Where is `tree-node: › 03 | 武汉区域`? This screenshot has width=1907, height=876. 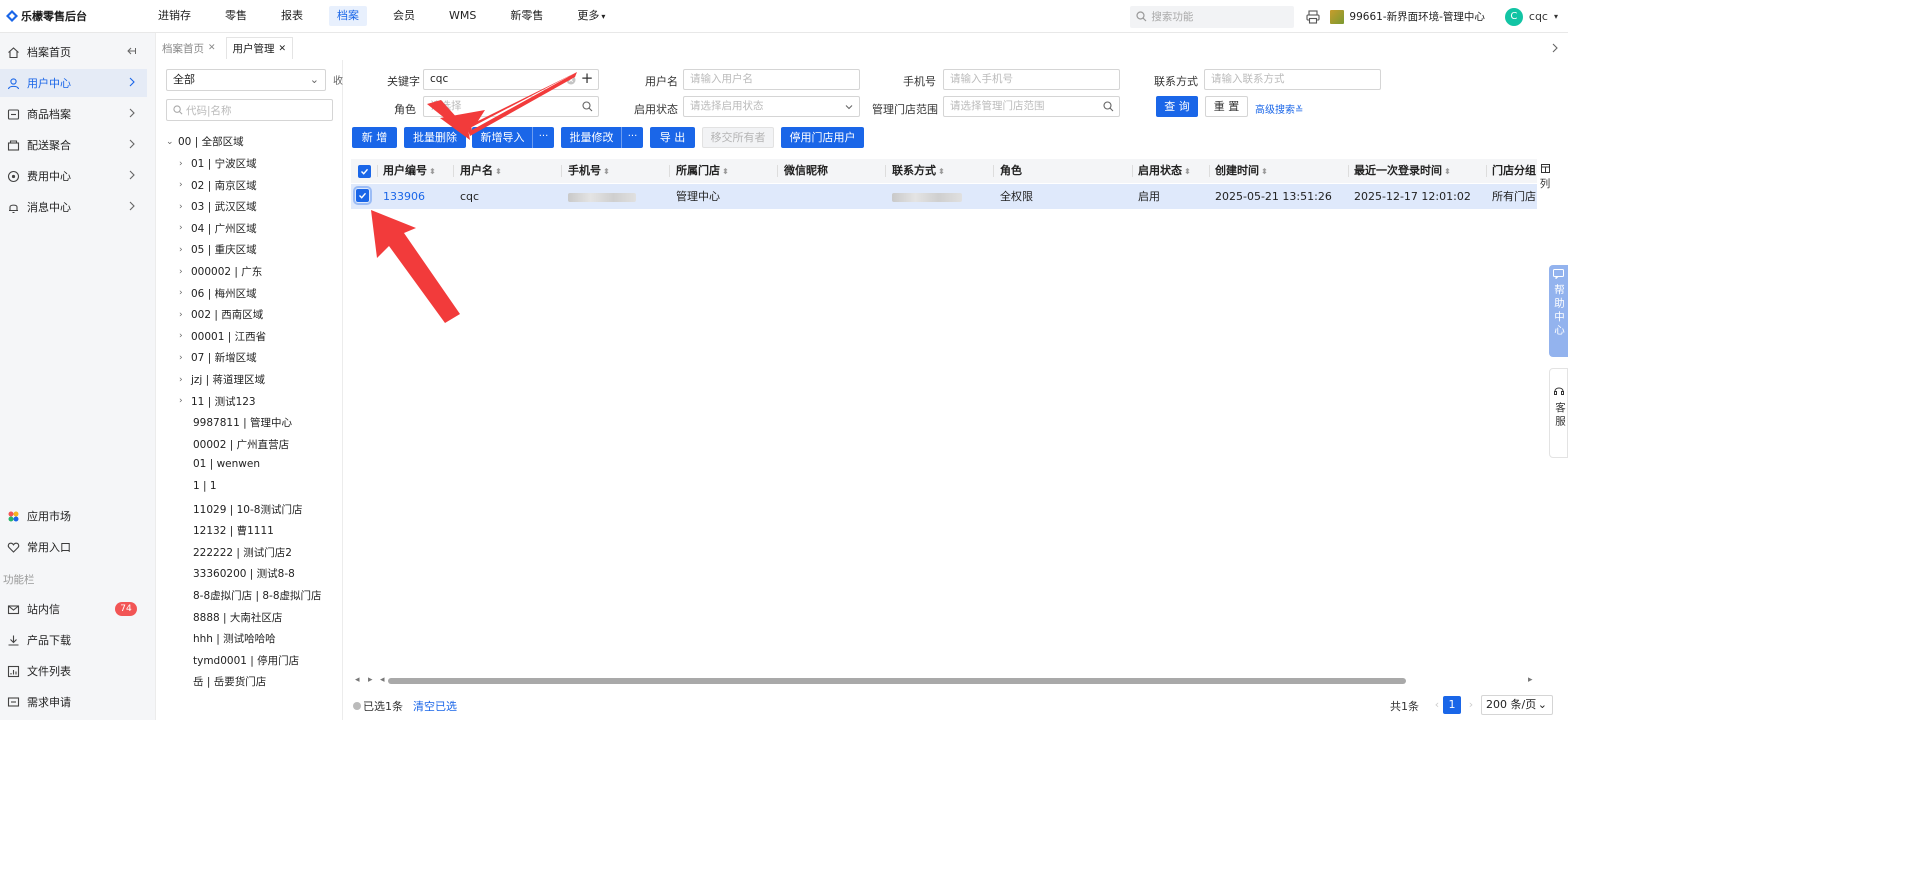
tree-node: › 03 | 武汉区域 is located at coordinates (218, 206).